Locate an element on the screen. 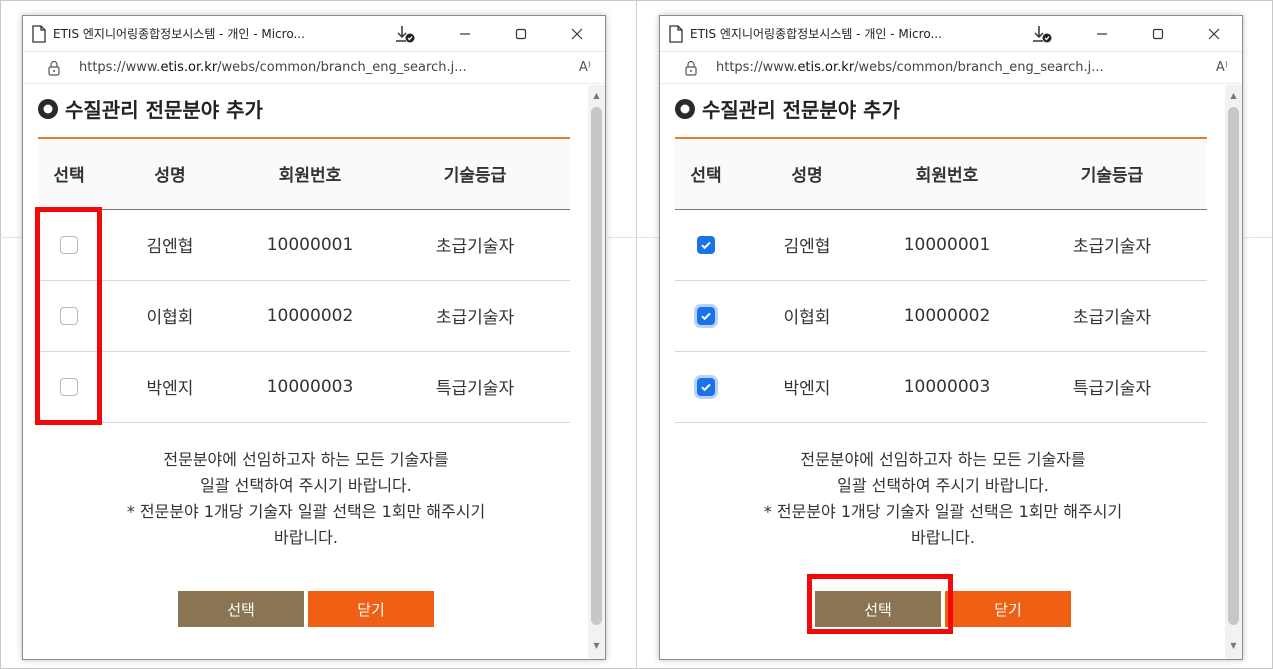  table-row: 김엔협 10000001 초급기술자 is located at coordinates (304, 245).